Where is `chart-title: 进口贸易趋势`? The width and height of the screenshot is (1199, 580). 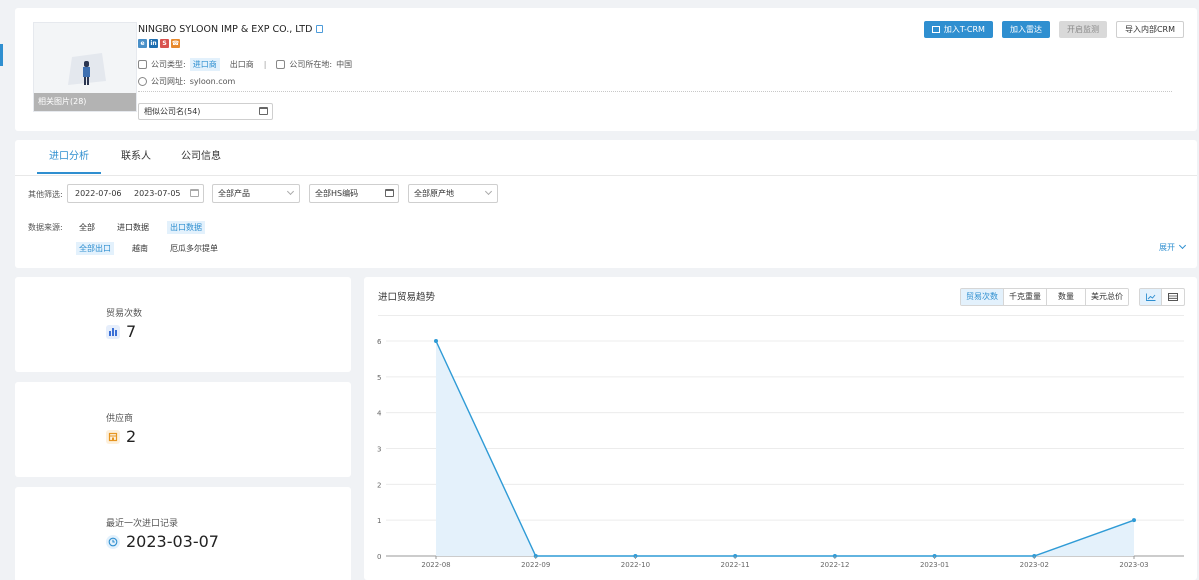 chart-title: 进口贸易趋势 is located at coordinates (407, 297).